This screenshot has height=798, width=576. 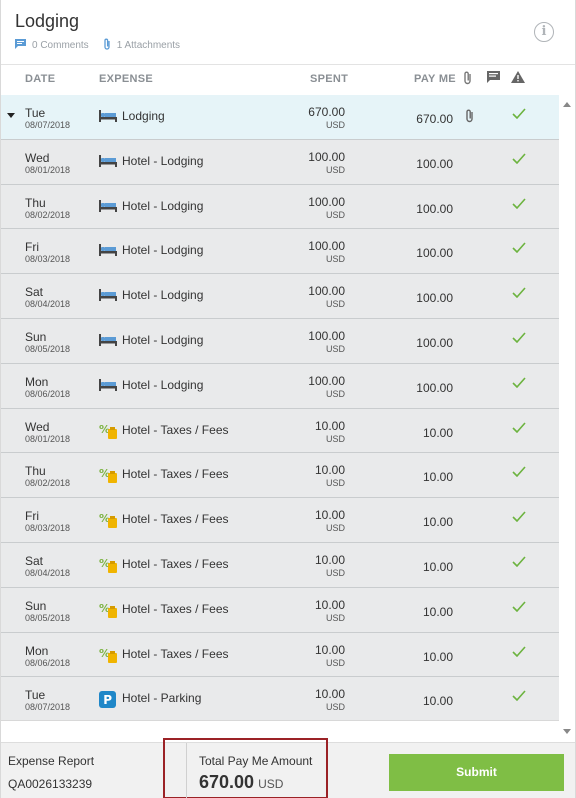 What do you see at coordinates (126, 79) in the screenshot?
I see `col-expense: EXPENSE` at bounding box center [126, 79].